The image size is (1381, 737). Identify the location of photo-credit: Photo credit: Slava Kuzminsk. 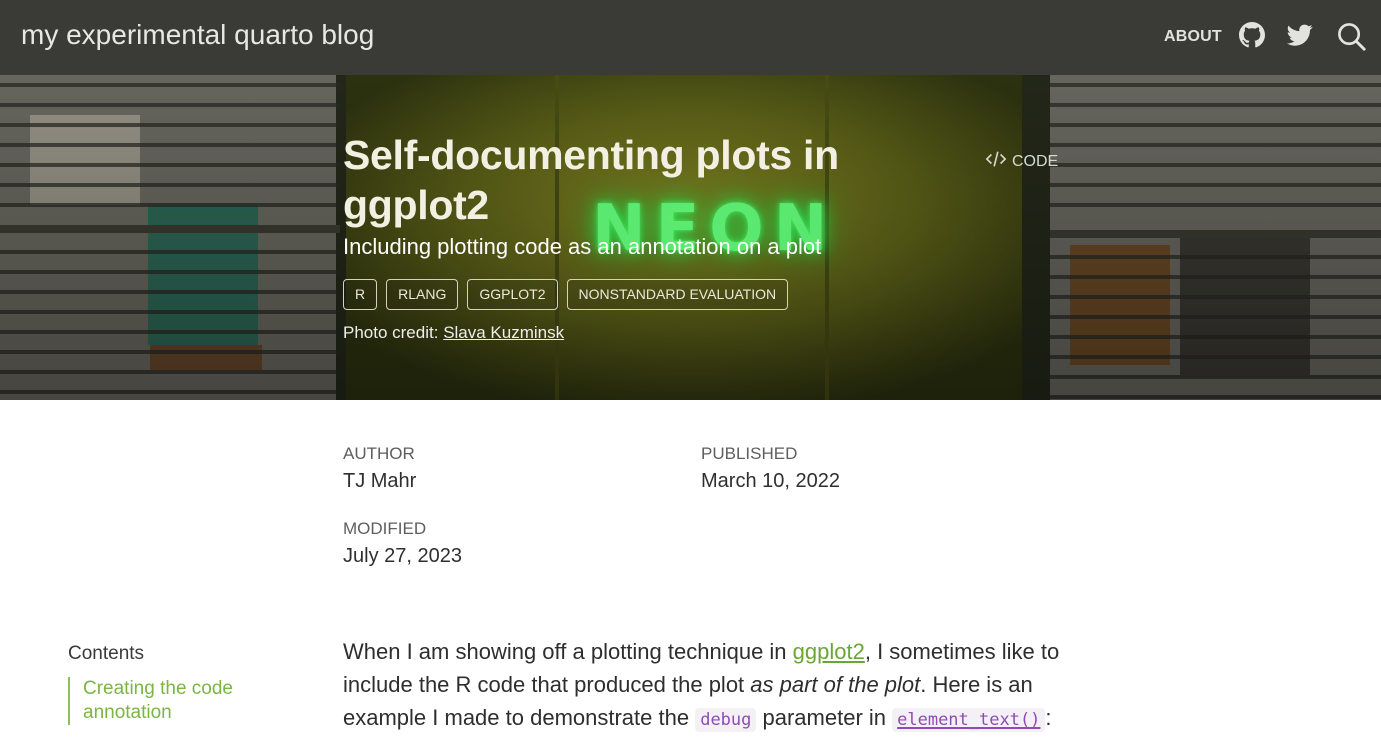
(453, 333).